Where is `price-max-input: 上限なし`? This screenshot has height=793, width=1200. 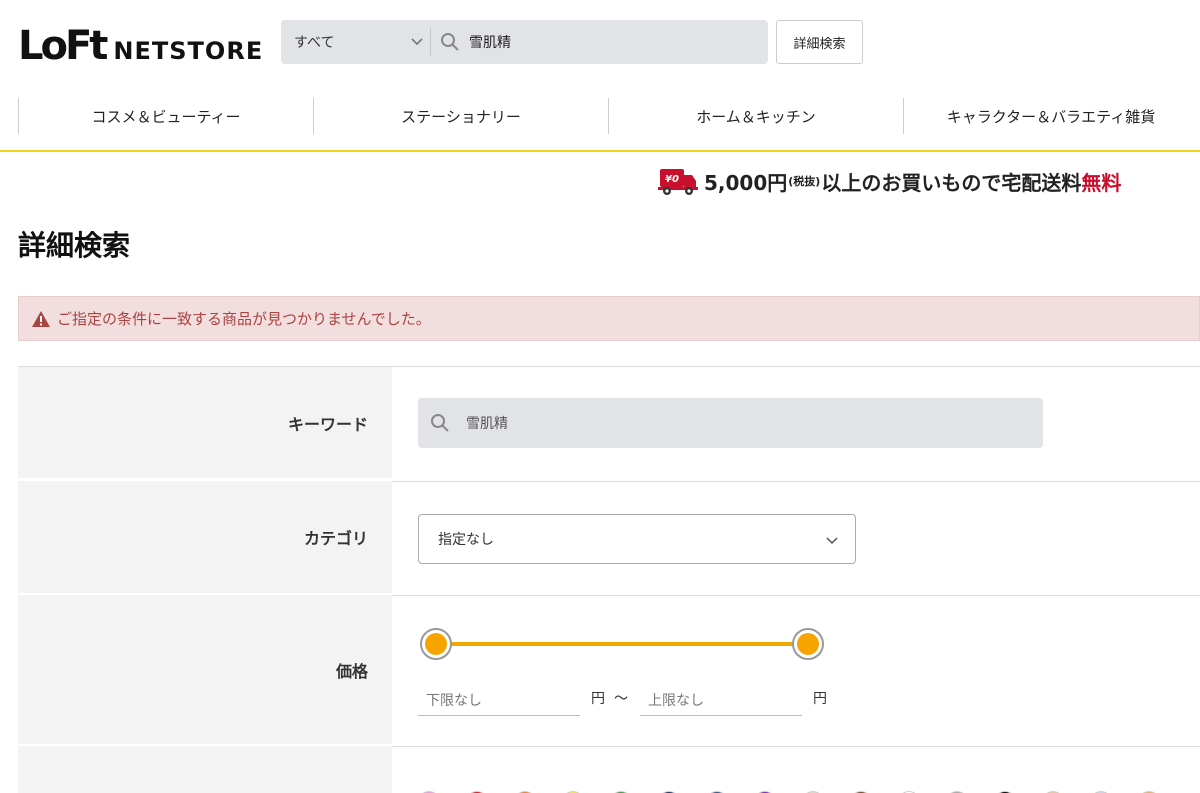 price-max-input: 上限なし is located at coordinates (721, 700).